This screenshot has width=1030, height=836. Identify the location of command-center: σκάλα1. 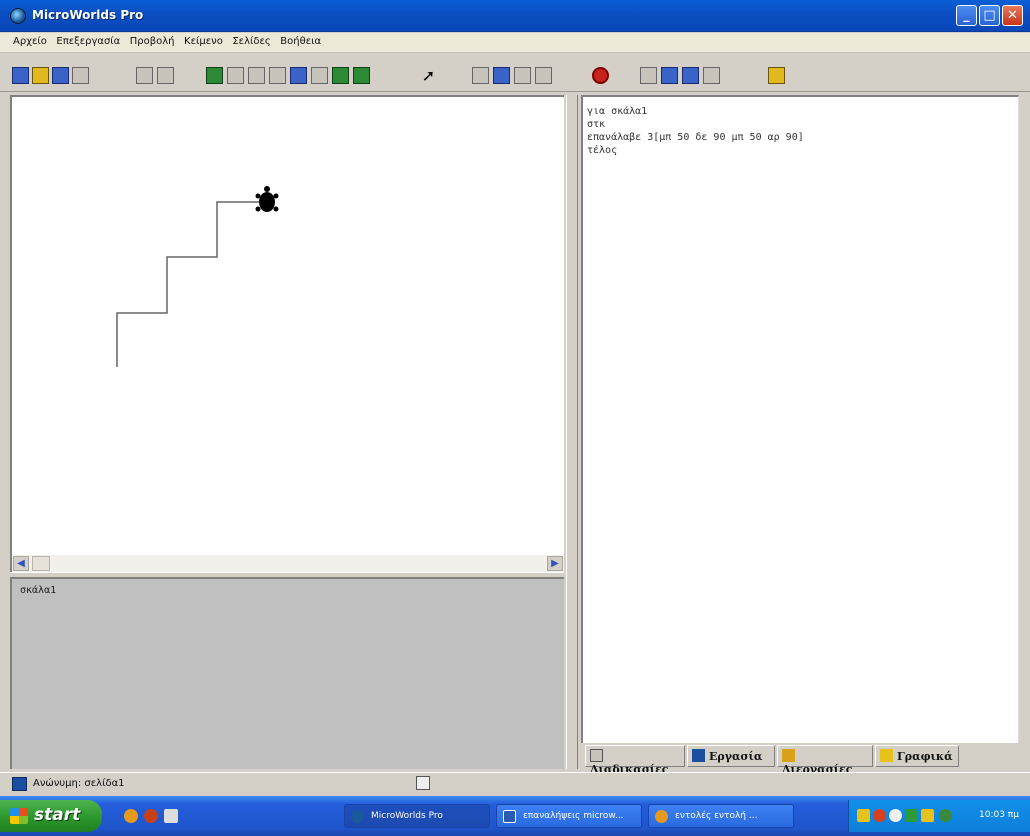
(287, 673).